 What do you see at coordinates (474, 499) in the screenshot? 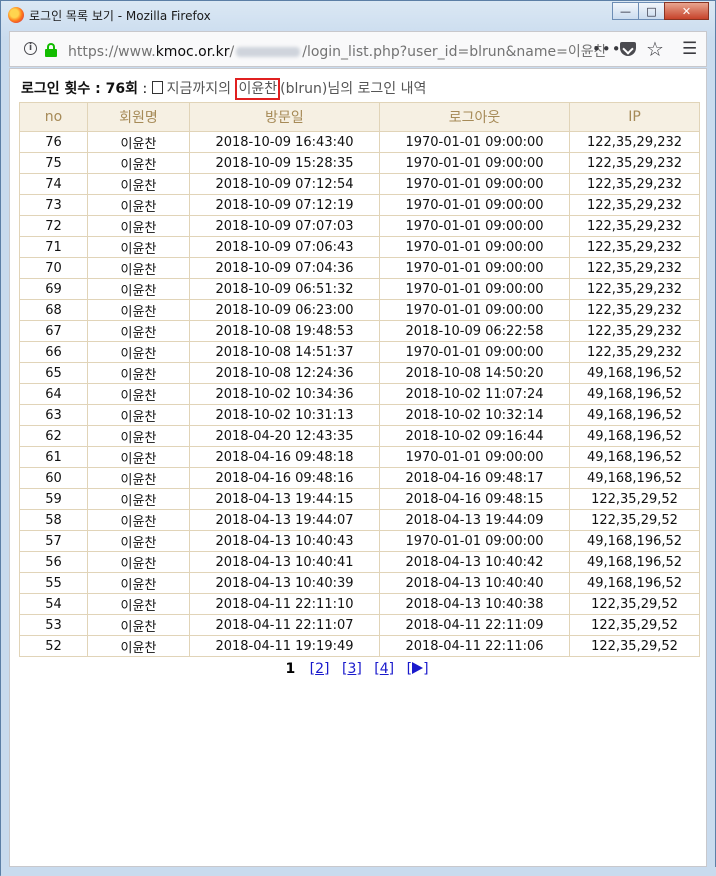
I see `cell-logout-time: 2018-04-16 09:48:15` at bounding box center [474, 499].